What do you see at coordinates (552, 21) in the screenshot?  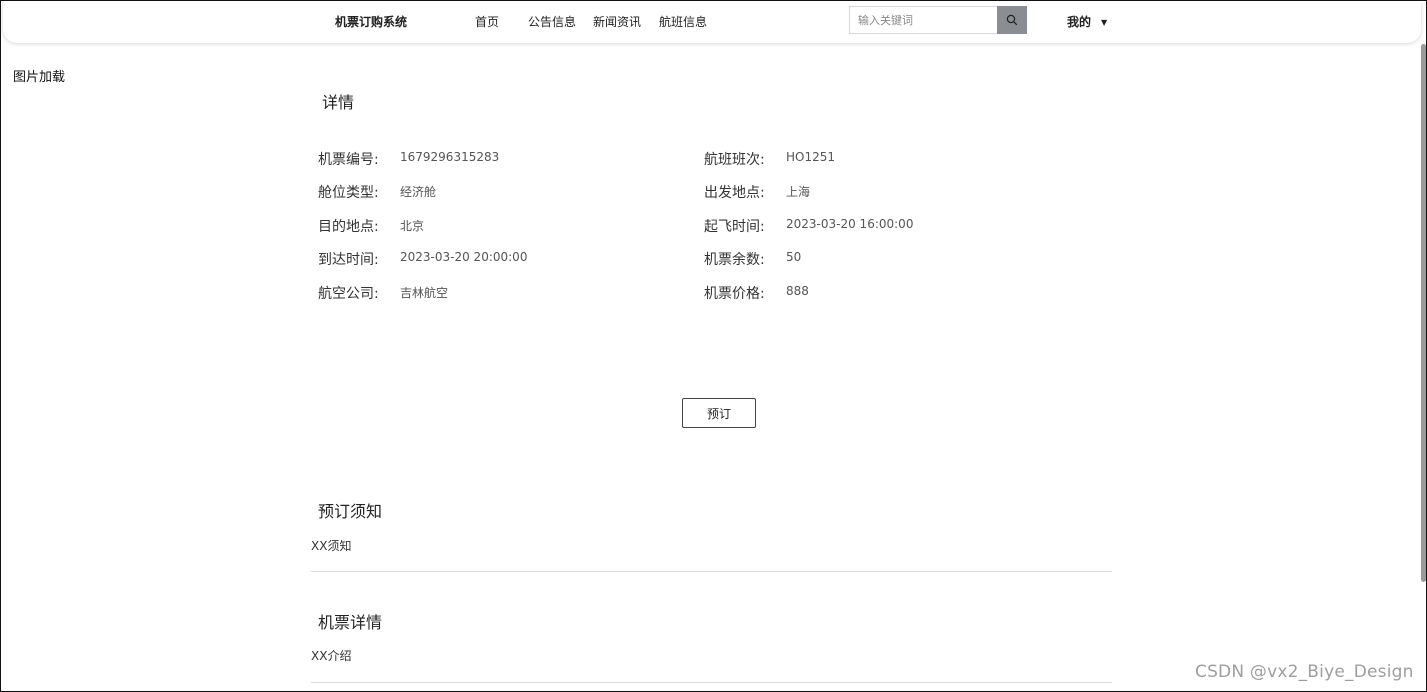 I see `nav-announcements: 公告信息` at bounding box center [552, 21].